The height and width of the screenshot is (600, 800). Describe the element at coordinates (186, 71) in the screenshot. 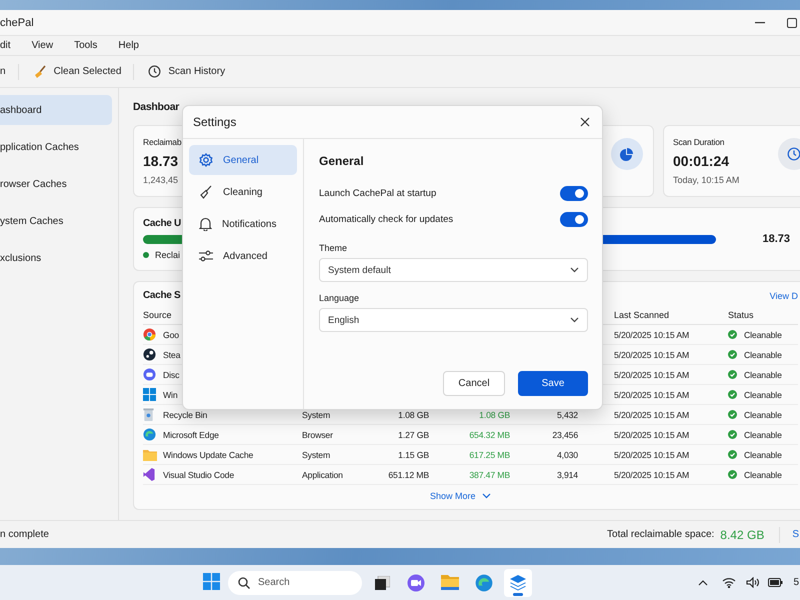

I see `toolbar-button: Scan History` at that location.